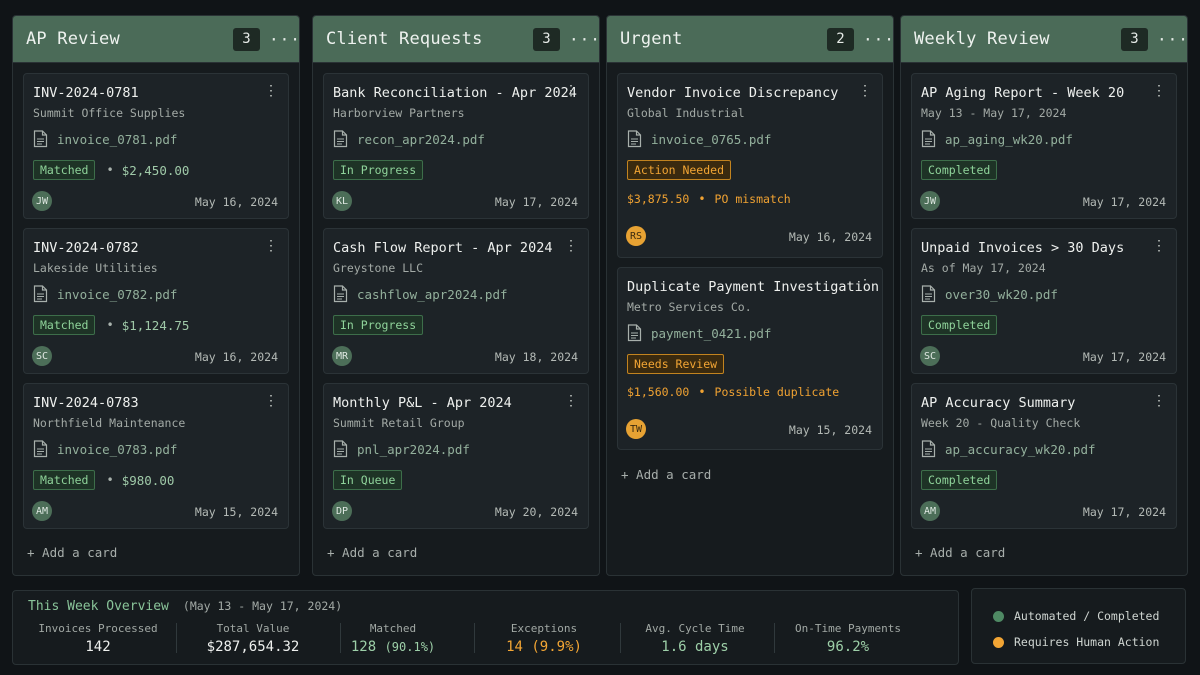 The image size is (1200, 675). I want to click on attachment: pnl_apr2024.pdf, so click(401, 449).